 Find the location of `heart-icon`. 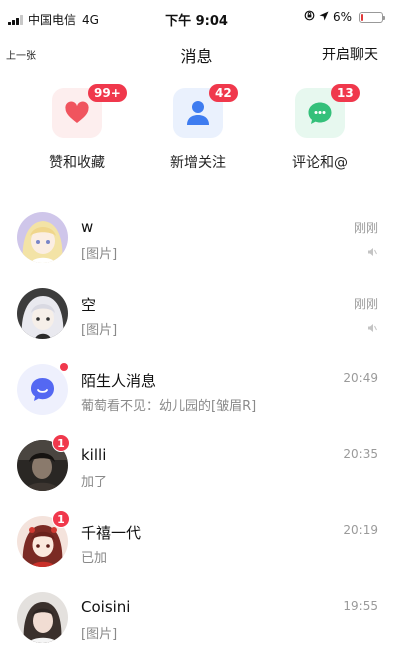

heart-icon is located at coordinates (77, 112).